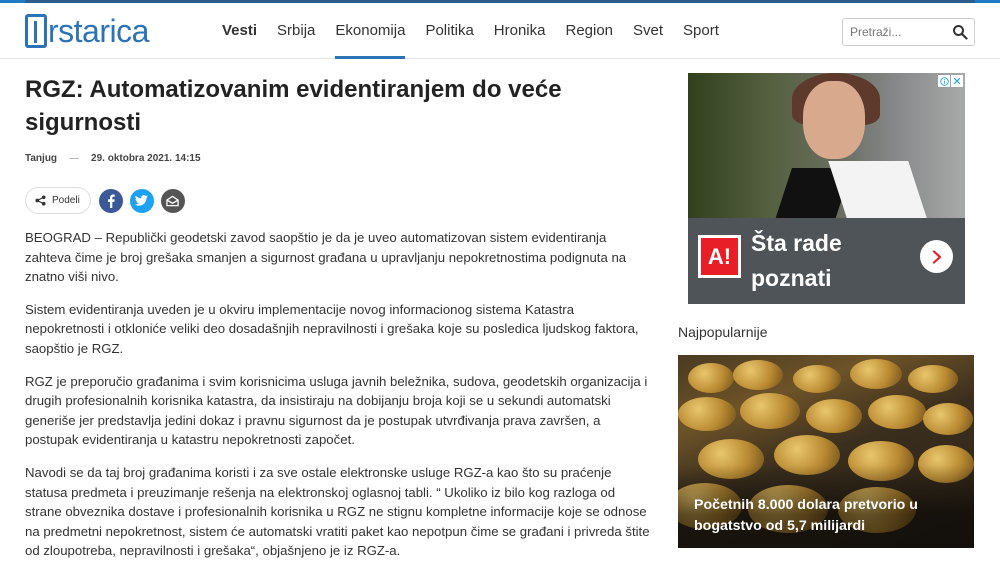 The height and width of the screenshot is (563, 1000). I want to click on article-source: Tanjug, so click(41, 158).